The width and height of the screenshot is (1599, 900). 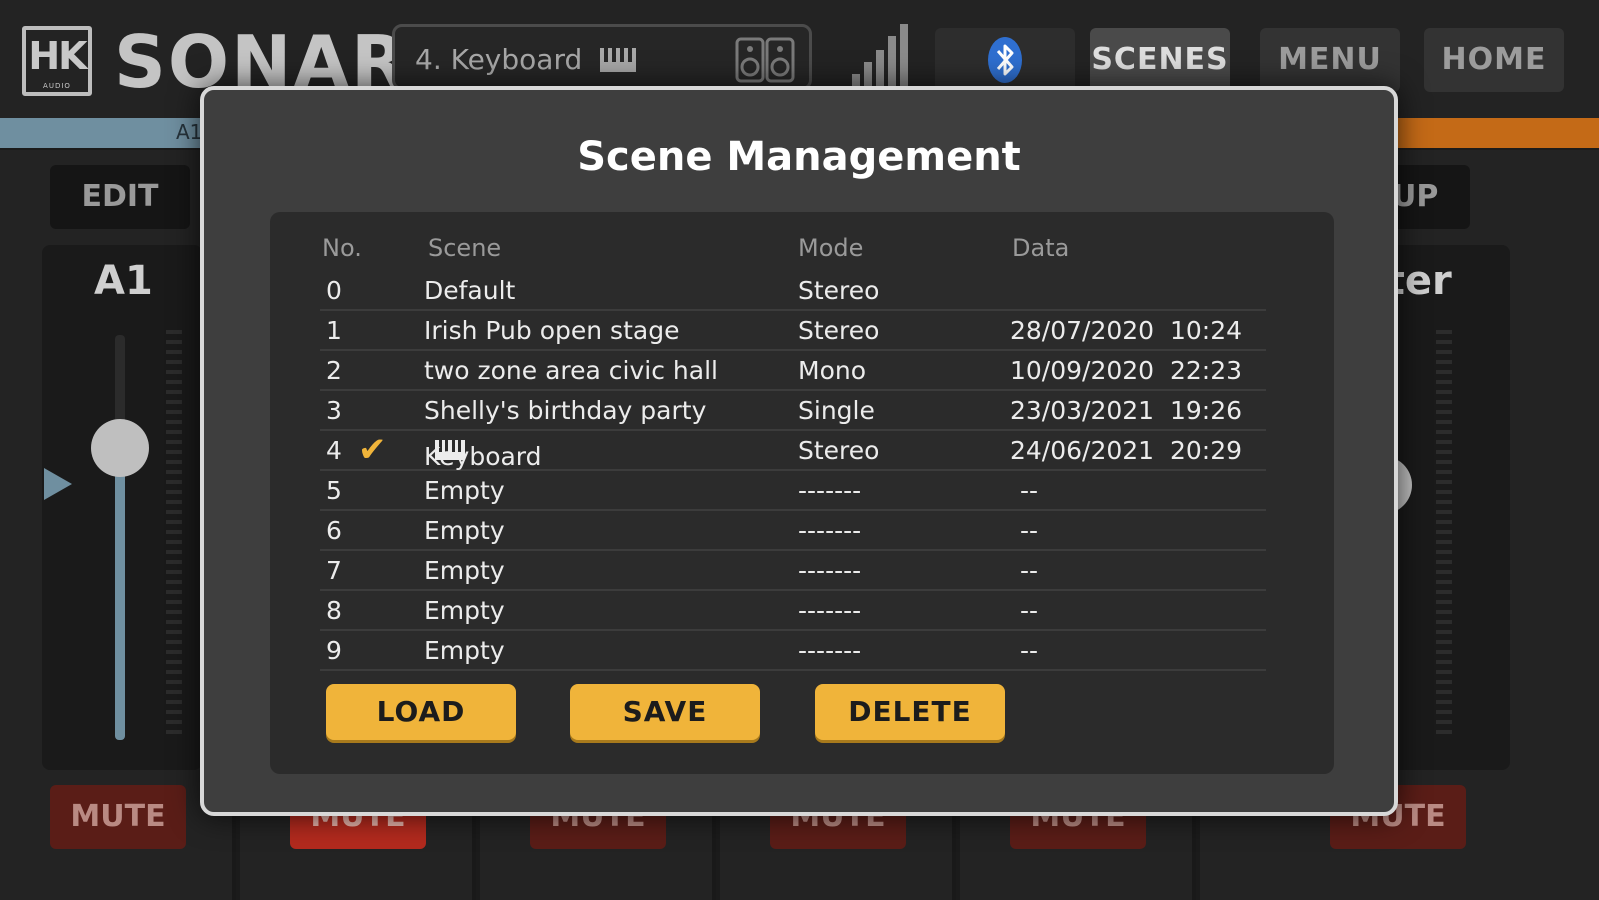 What do you see at coordinates (793, 570) in the screenshot?
I see `scene-row: 7 Empty ------- --` at bounding box center [793, 570].